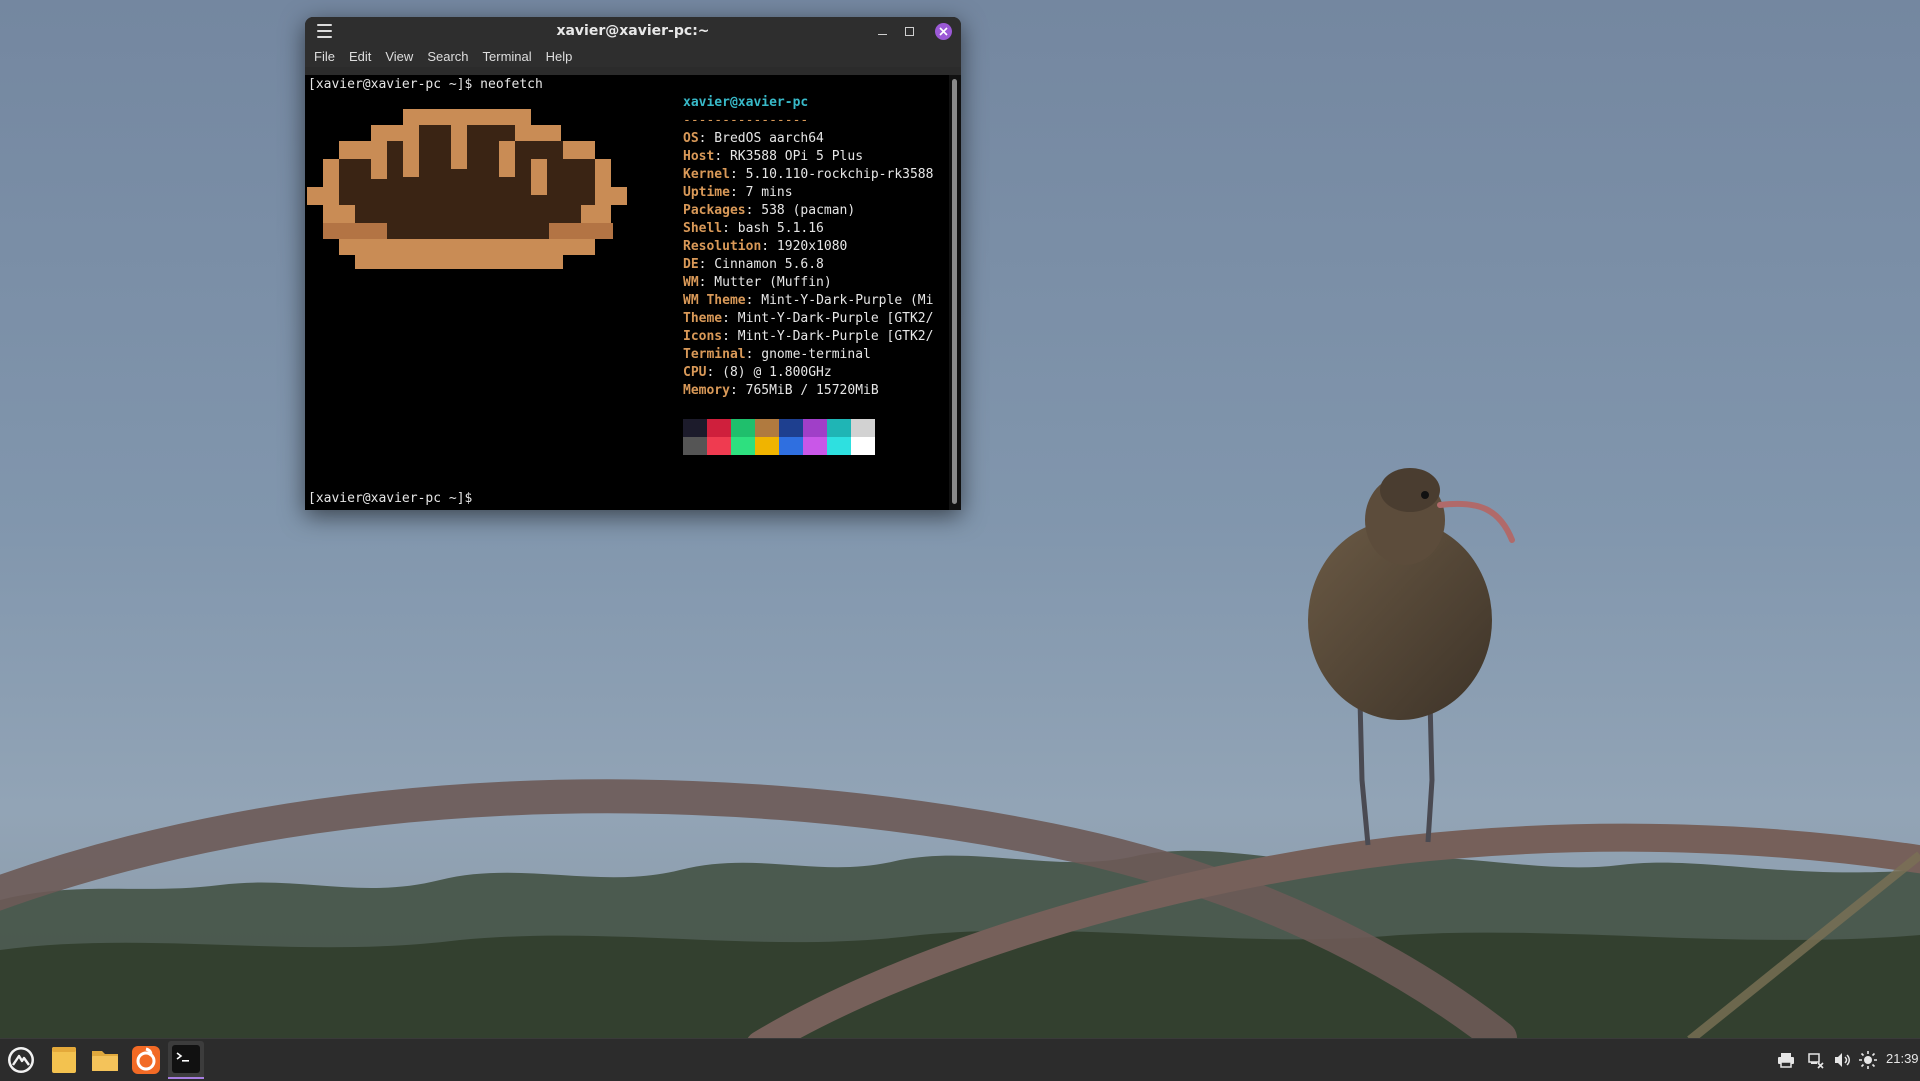 The image size is (1920, 1081). Describe the element at coordinates (394, 499) in the screenshot. I see `command-prompt-current: [xavier@xavier-pc ~]$` at that location.